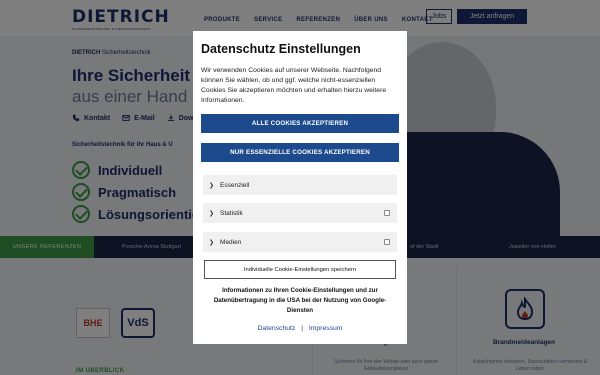  I want to click on privacy-link: Datenschutz, so click(277, 328).